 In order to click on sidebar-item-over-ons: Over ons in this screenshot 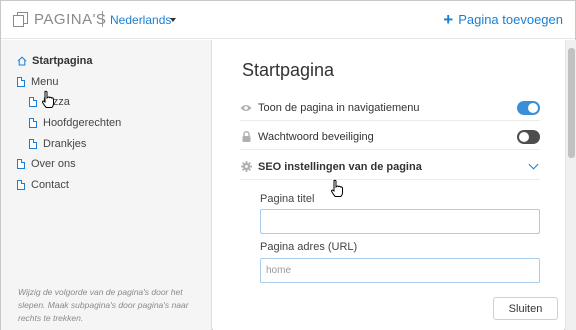, I will do `click(46, 164)`.